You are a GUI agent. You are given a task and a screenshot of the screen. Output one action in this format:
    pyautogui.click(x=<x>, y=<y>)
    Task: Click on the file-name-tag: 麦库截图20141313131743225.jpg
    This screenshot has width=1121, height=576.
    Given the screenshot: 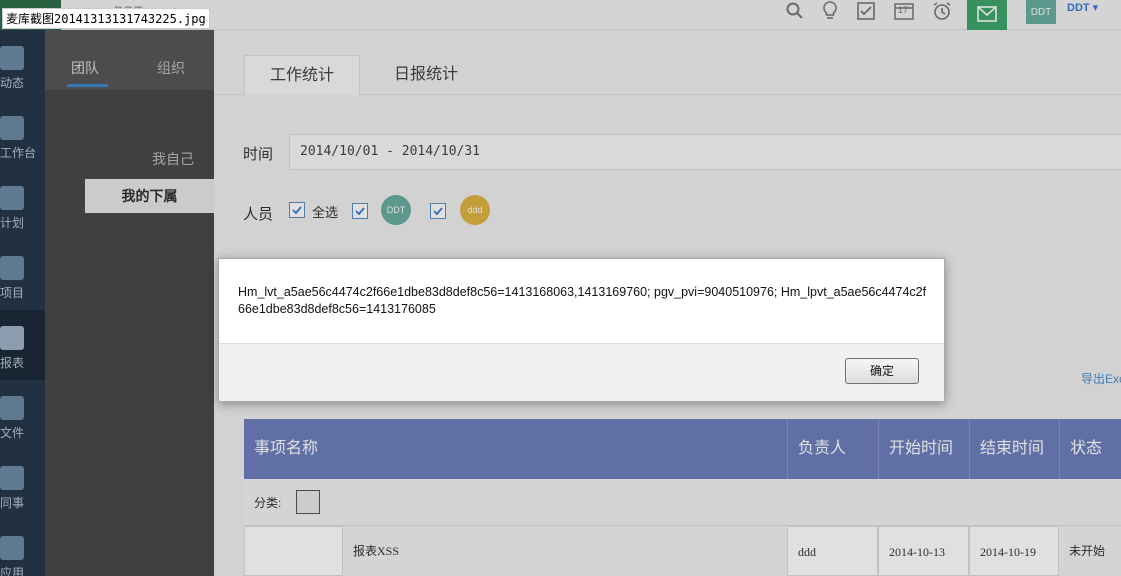 What is the action you would take?
    pyautogui.click(x=106, y=18)
    